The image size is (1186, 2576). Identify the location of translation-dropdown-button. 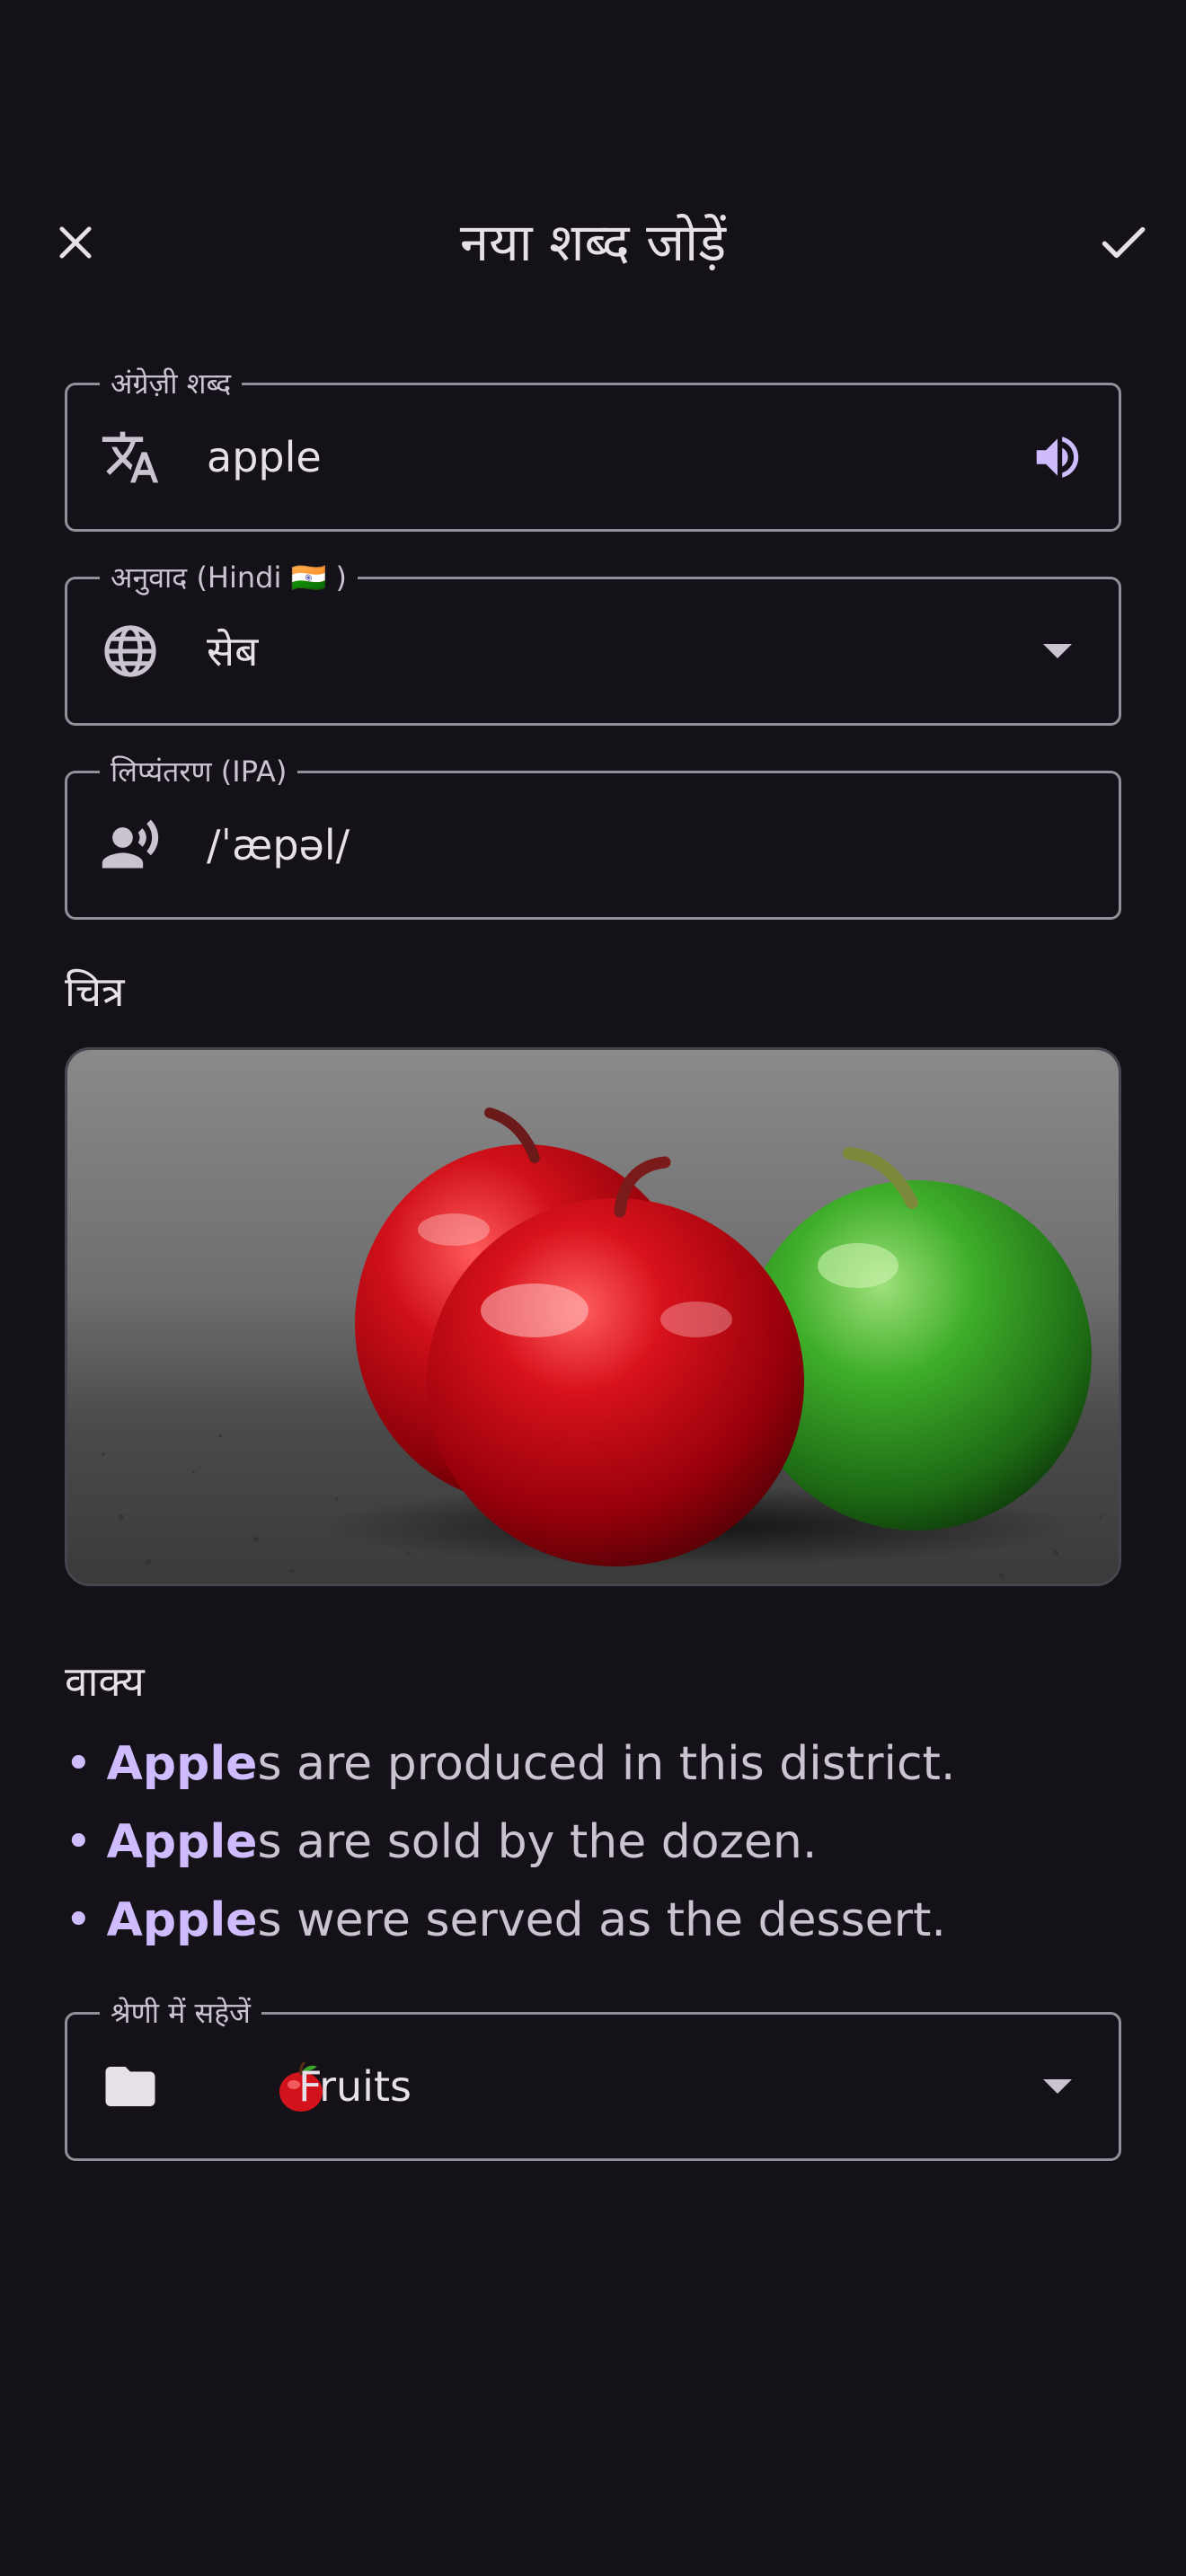
(1057, 651).